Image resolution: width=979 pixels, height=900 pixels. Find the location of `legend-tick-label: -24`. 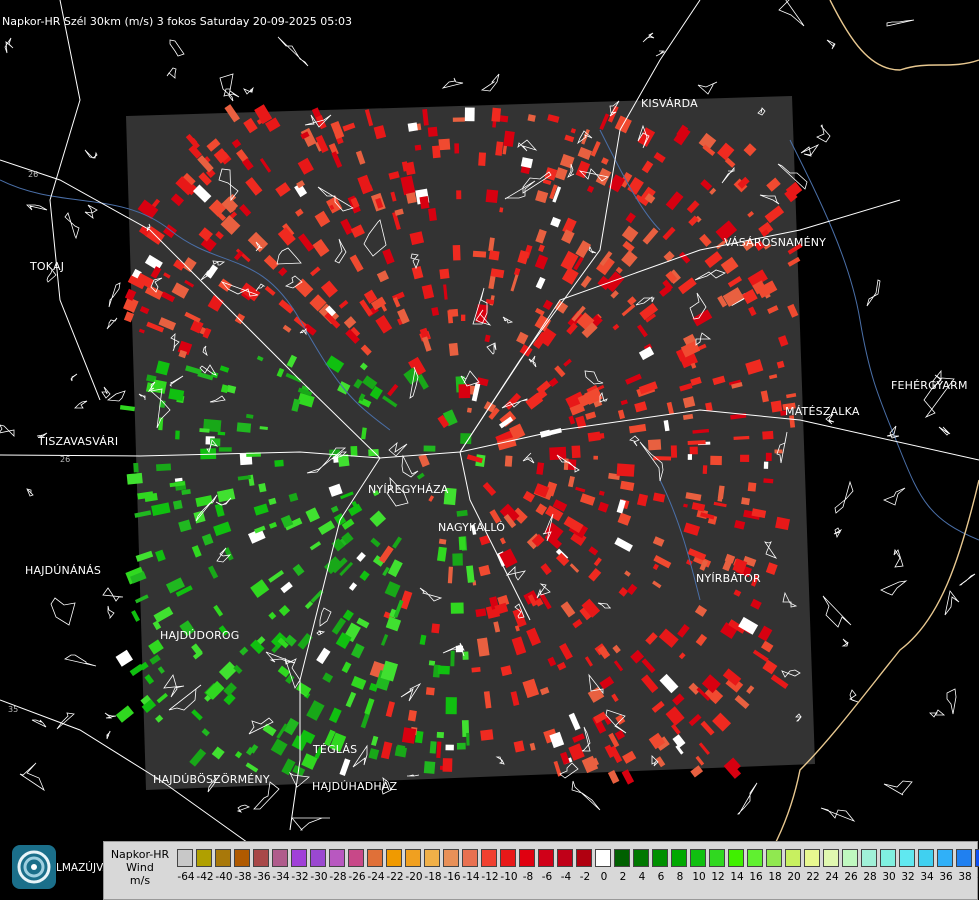

legend-tick-label: -24 is located at coordinates (376, 877).